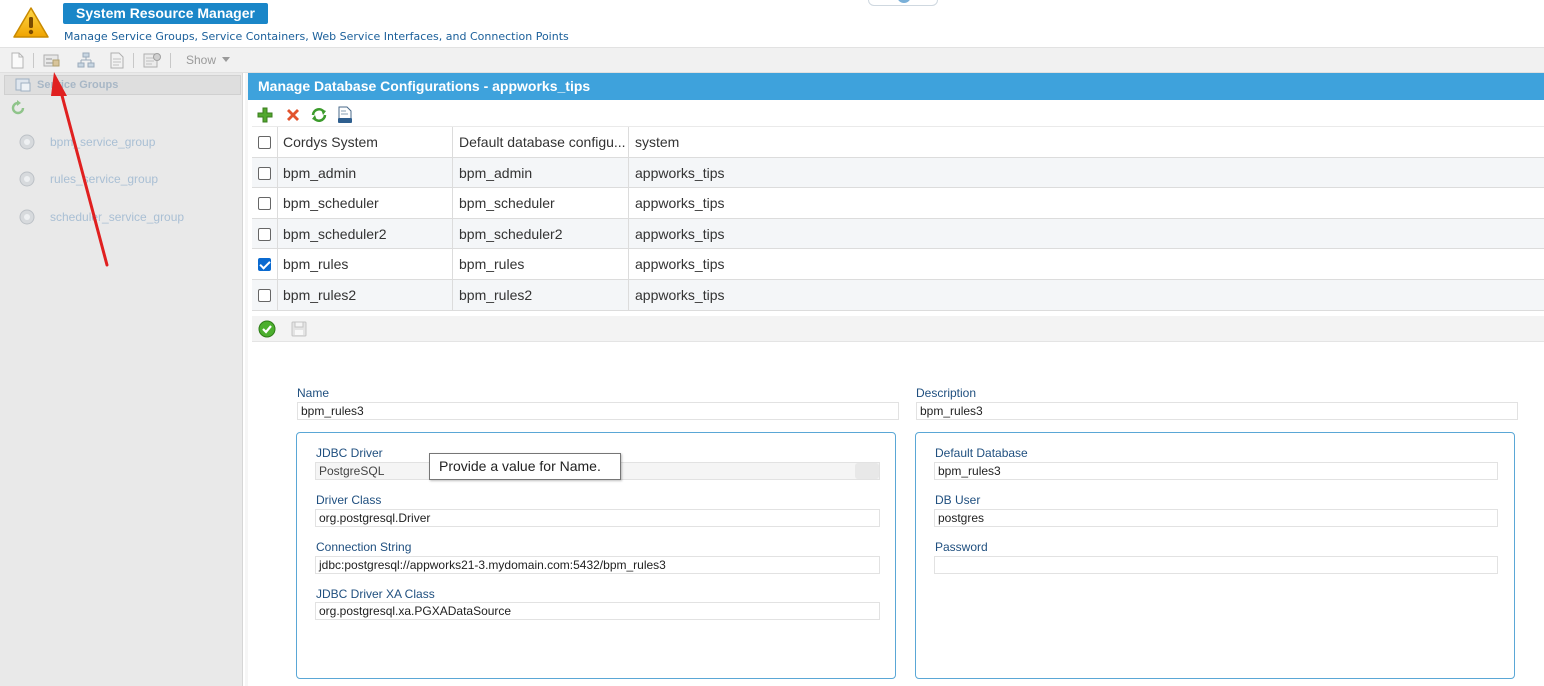 The image size is (1544, 686). I want to click on cell-config: bpm_rules, so click(492, 264).